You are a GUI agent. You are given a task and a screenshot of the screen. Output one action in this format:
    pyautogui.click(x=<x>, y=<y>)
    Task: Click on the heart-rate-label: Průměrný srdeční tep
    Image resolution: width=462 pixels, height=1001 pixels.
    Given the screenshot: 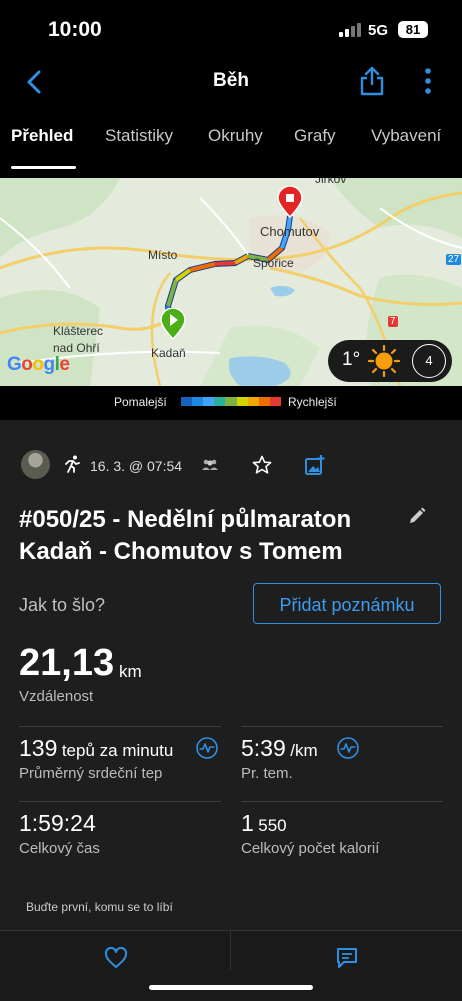 What is the action you would take?
    pyautogui.click(x=91, y=773)
    